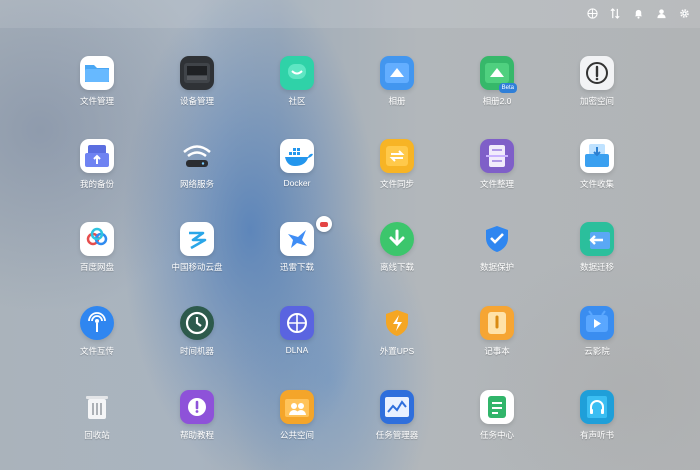 The height and width of the screenshot is (470, 700). I want to click on app-external-ups: 外置UPS, so click(397, 331).